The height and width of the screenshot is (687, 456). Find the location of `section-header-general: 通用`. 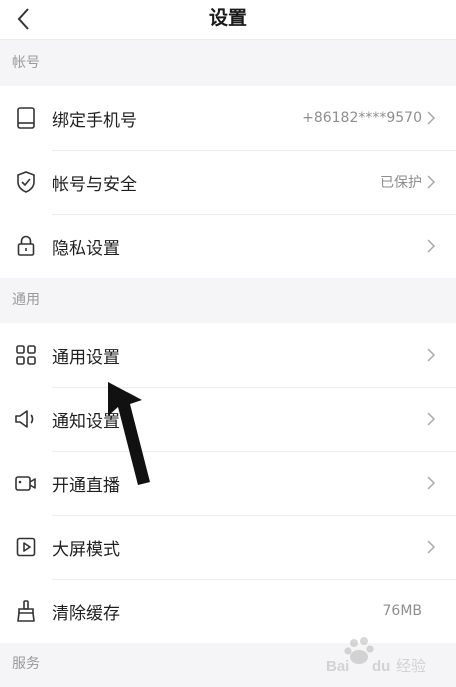

section-header-general: 通用 is located at coordinates (26, 300).